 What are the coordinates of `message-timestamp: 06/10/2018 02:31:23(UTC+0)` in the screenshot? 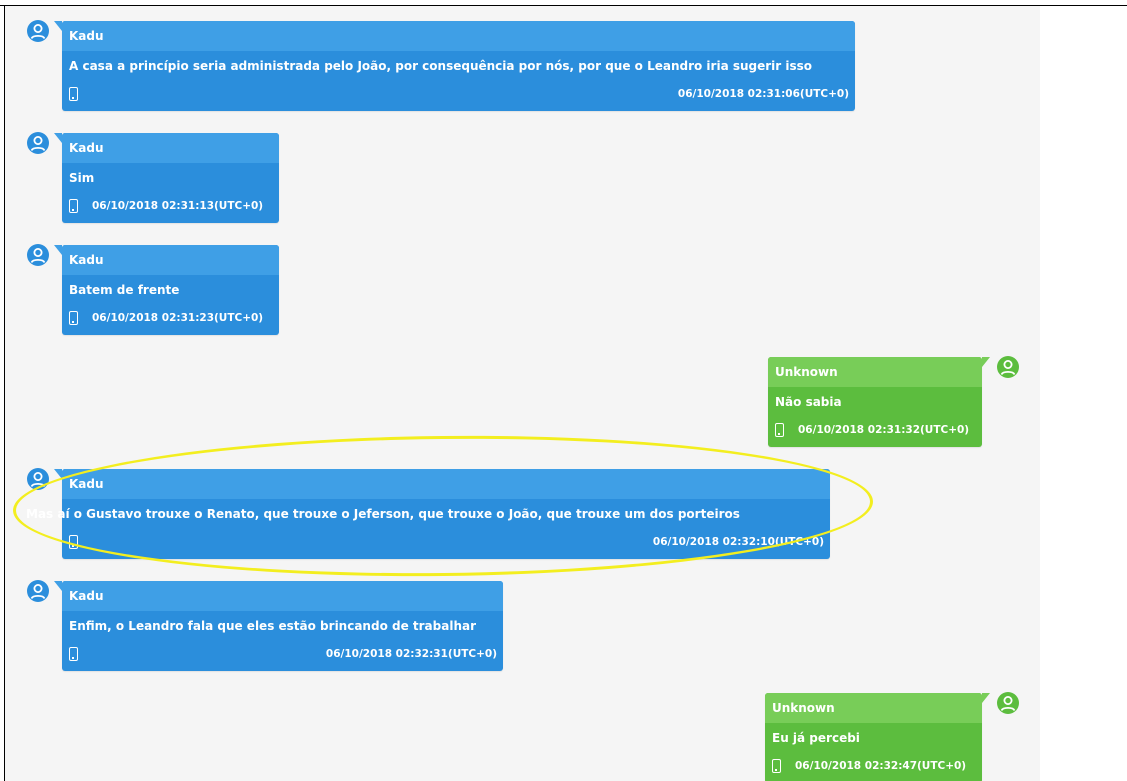 It's located at (178, 318).